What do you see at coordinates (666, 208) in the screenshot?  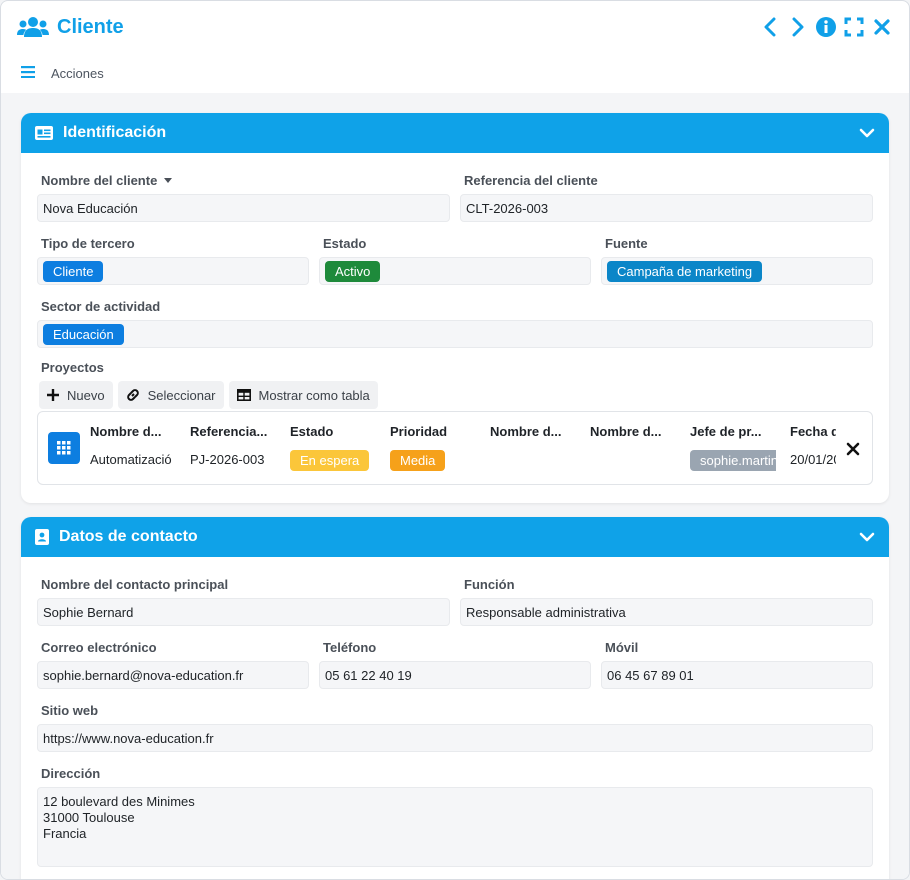 I see `referencia-cliente-field: CLT-2026-003` at bounding box center [666, 208].